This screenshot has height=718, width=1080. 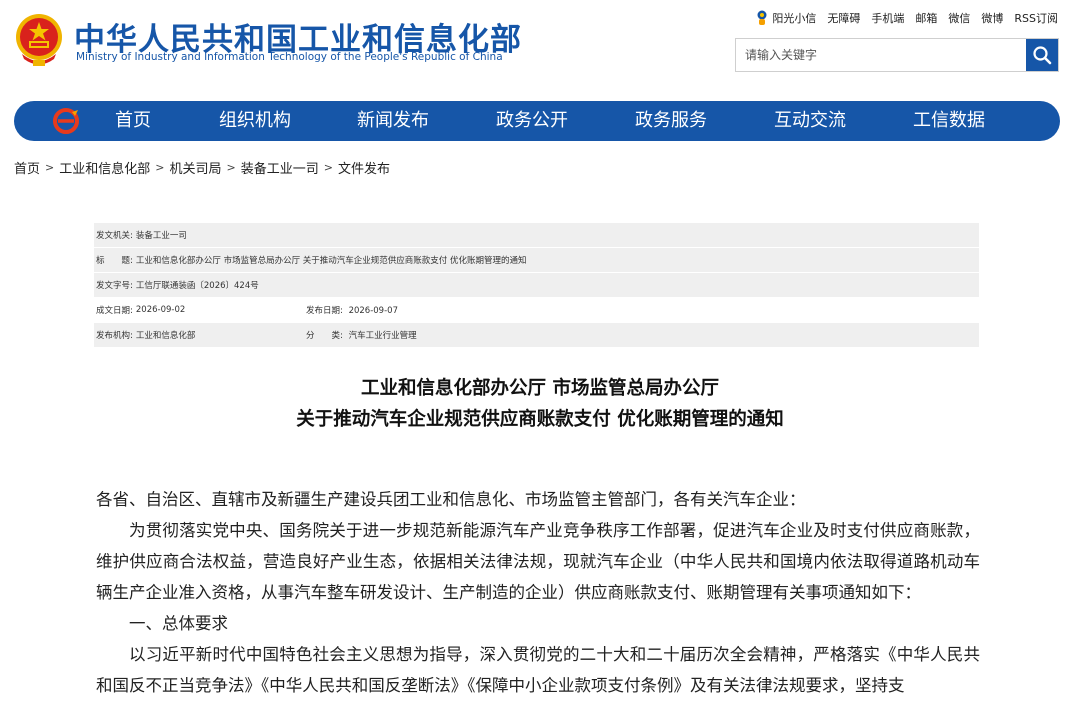 I want to click on meta-row-dates: 成文日期: 2026-09-02 发布日期: 2026-09-07, so click(x=536, y=310).